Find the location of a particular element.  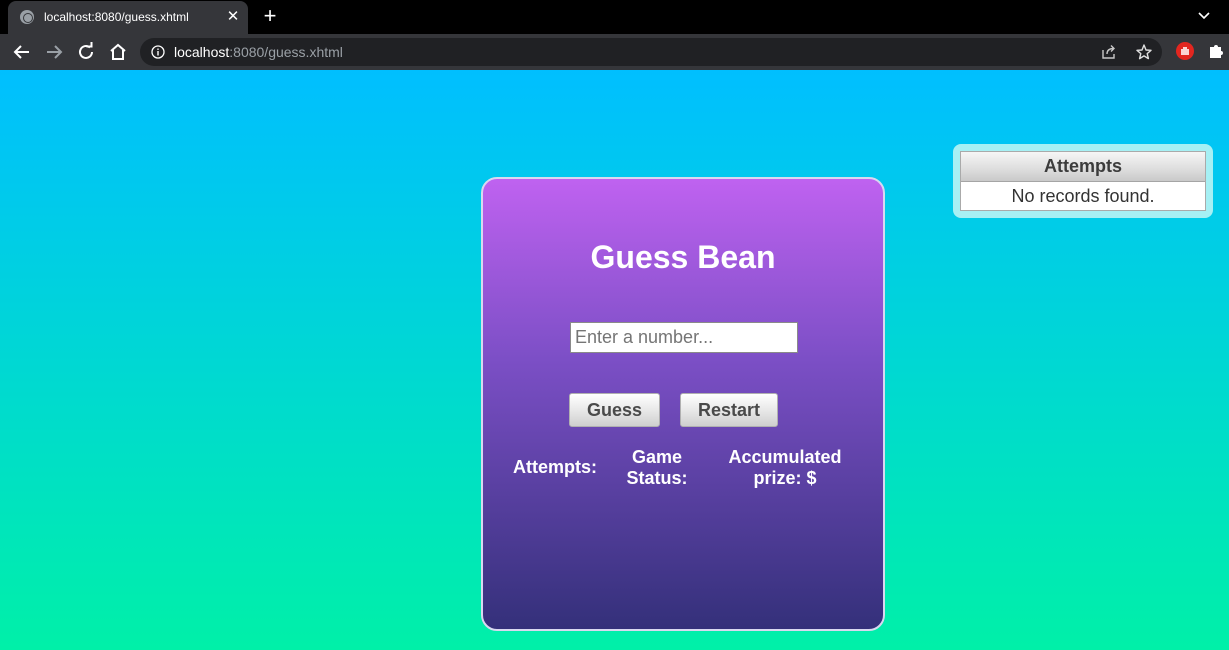

url-text: localhost:8080/guess.xhtml is located at coordinates (258, 52).